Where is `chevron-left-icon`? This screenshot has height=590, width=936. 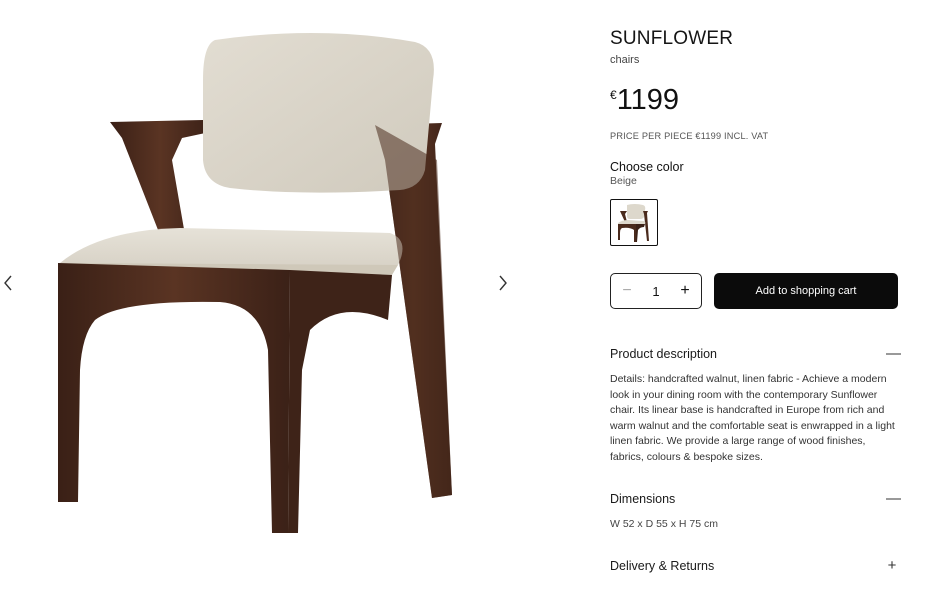
chevron-left-icon is located at coordinates (8, 283).